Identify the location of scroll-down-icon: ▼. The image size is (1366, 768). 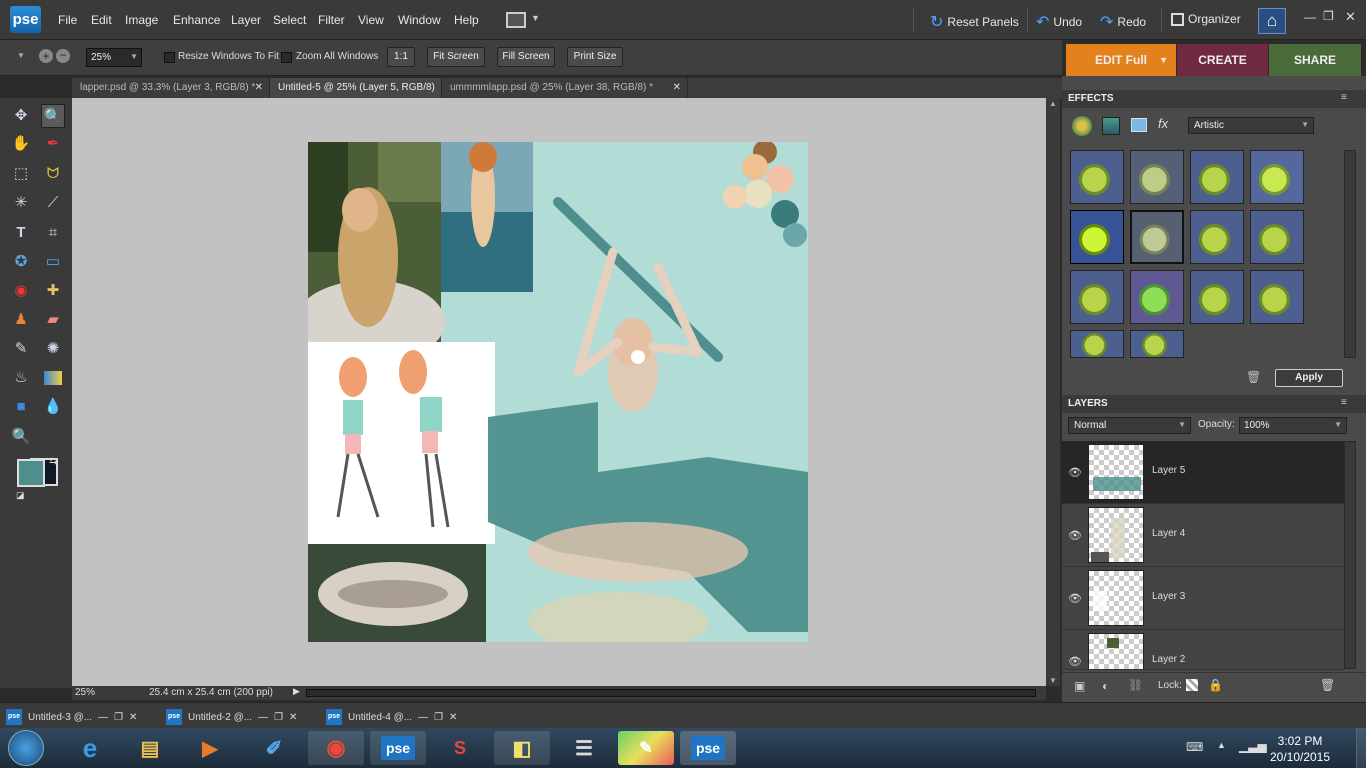
(1053, 680).